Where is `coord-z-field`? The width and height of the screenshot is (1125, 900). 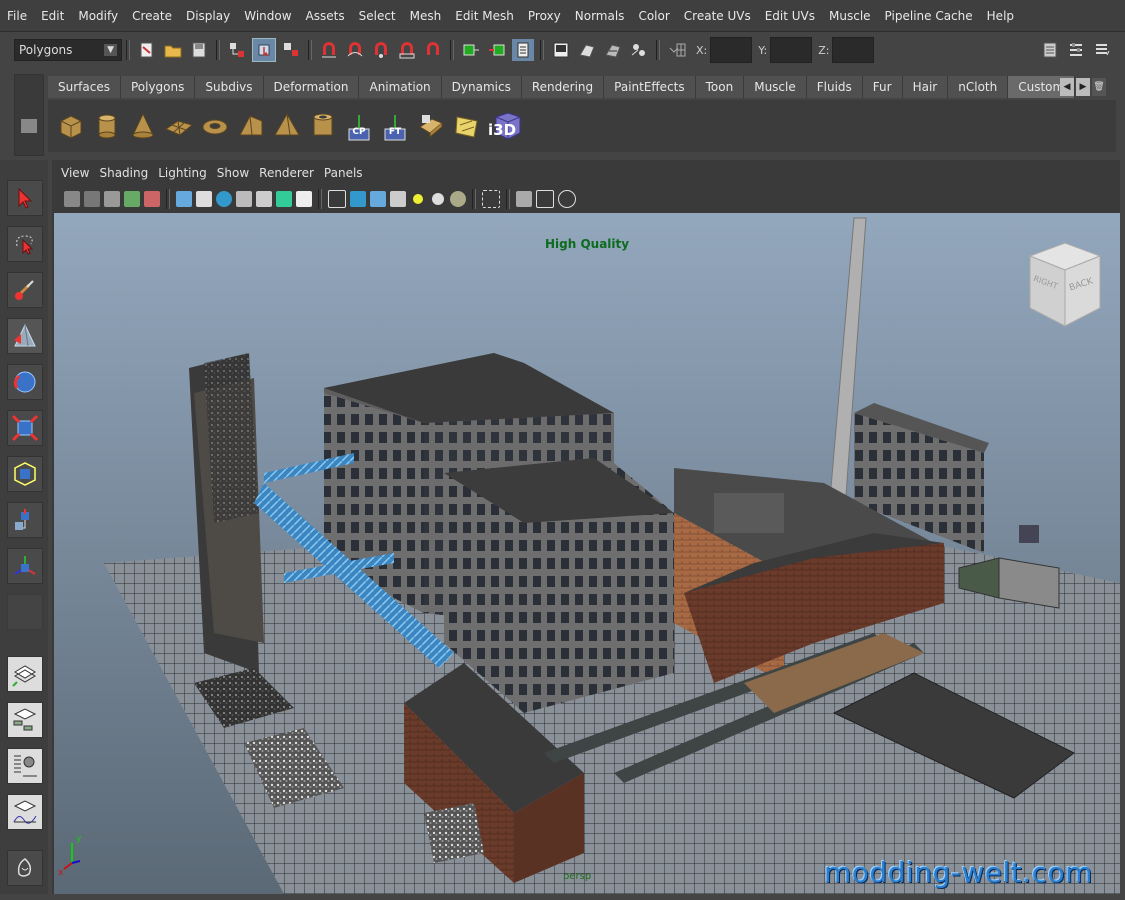 coord-z-field is located at coordinates (853, 50).